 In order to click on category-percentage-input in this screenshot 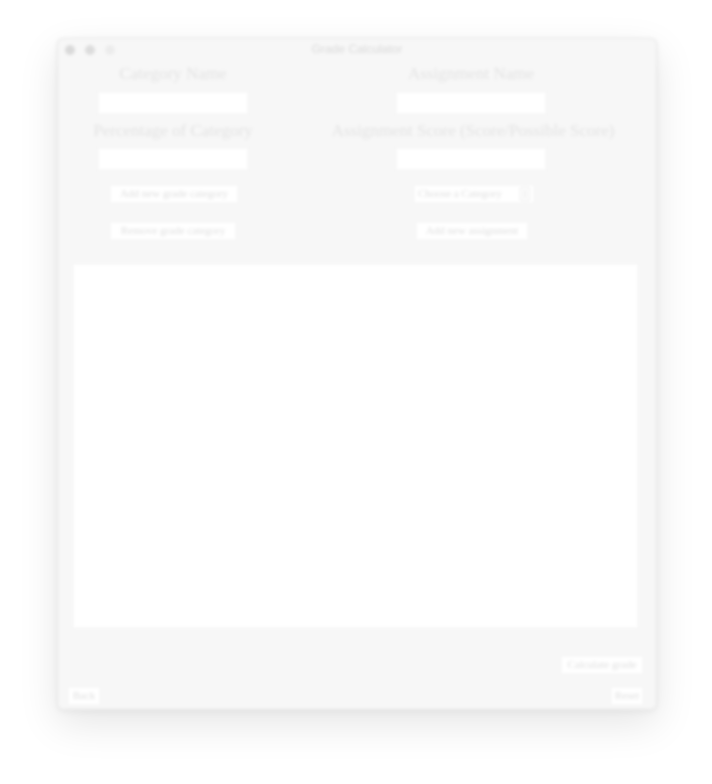, I will do `click(173, 159)`.